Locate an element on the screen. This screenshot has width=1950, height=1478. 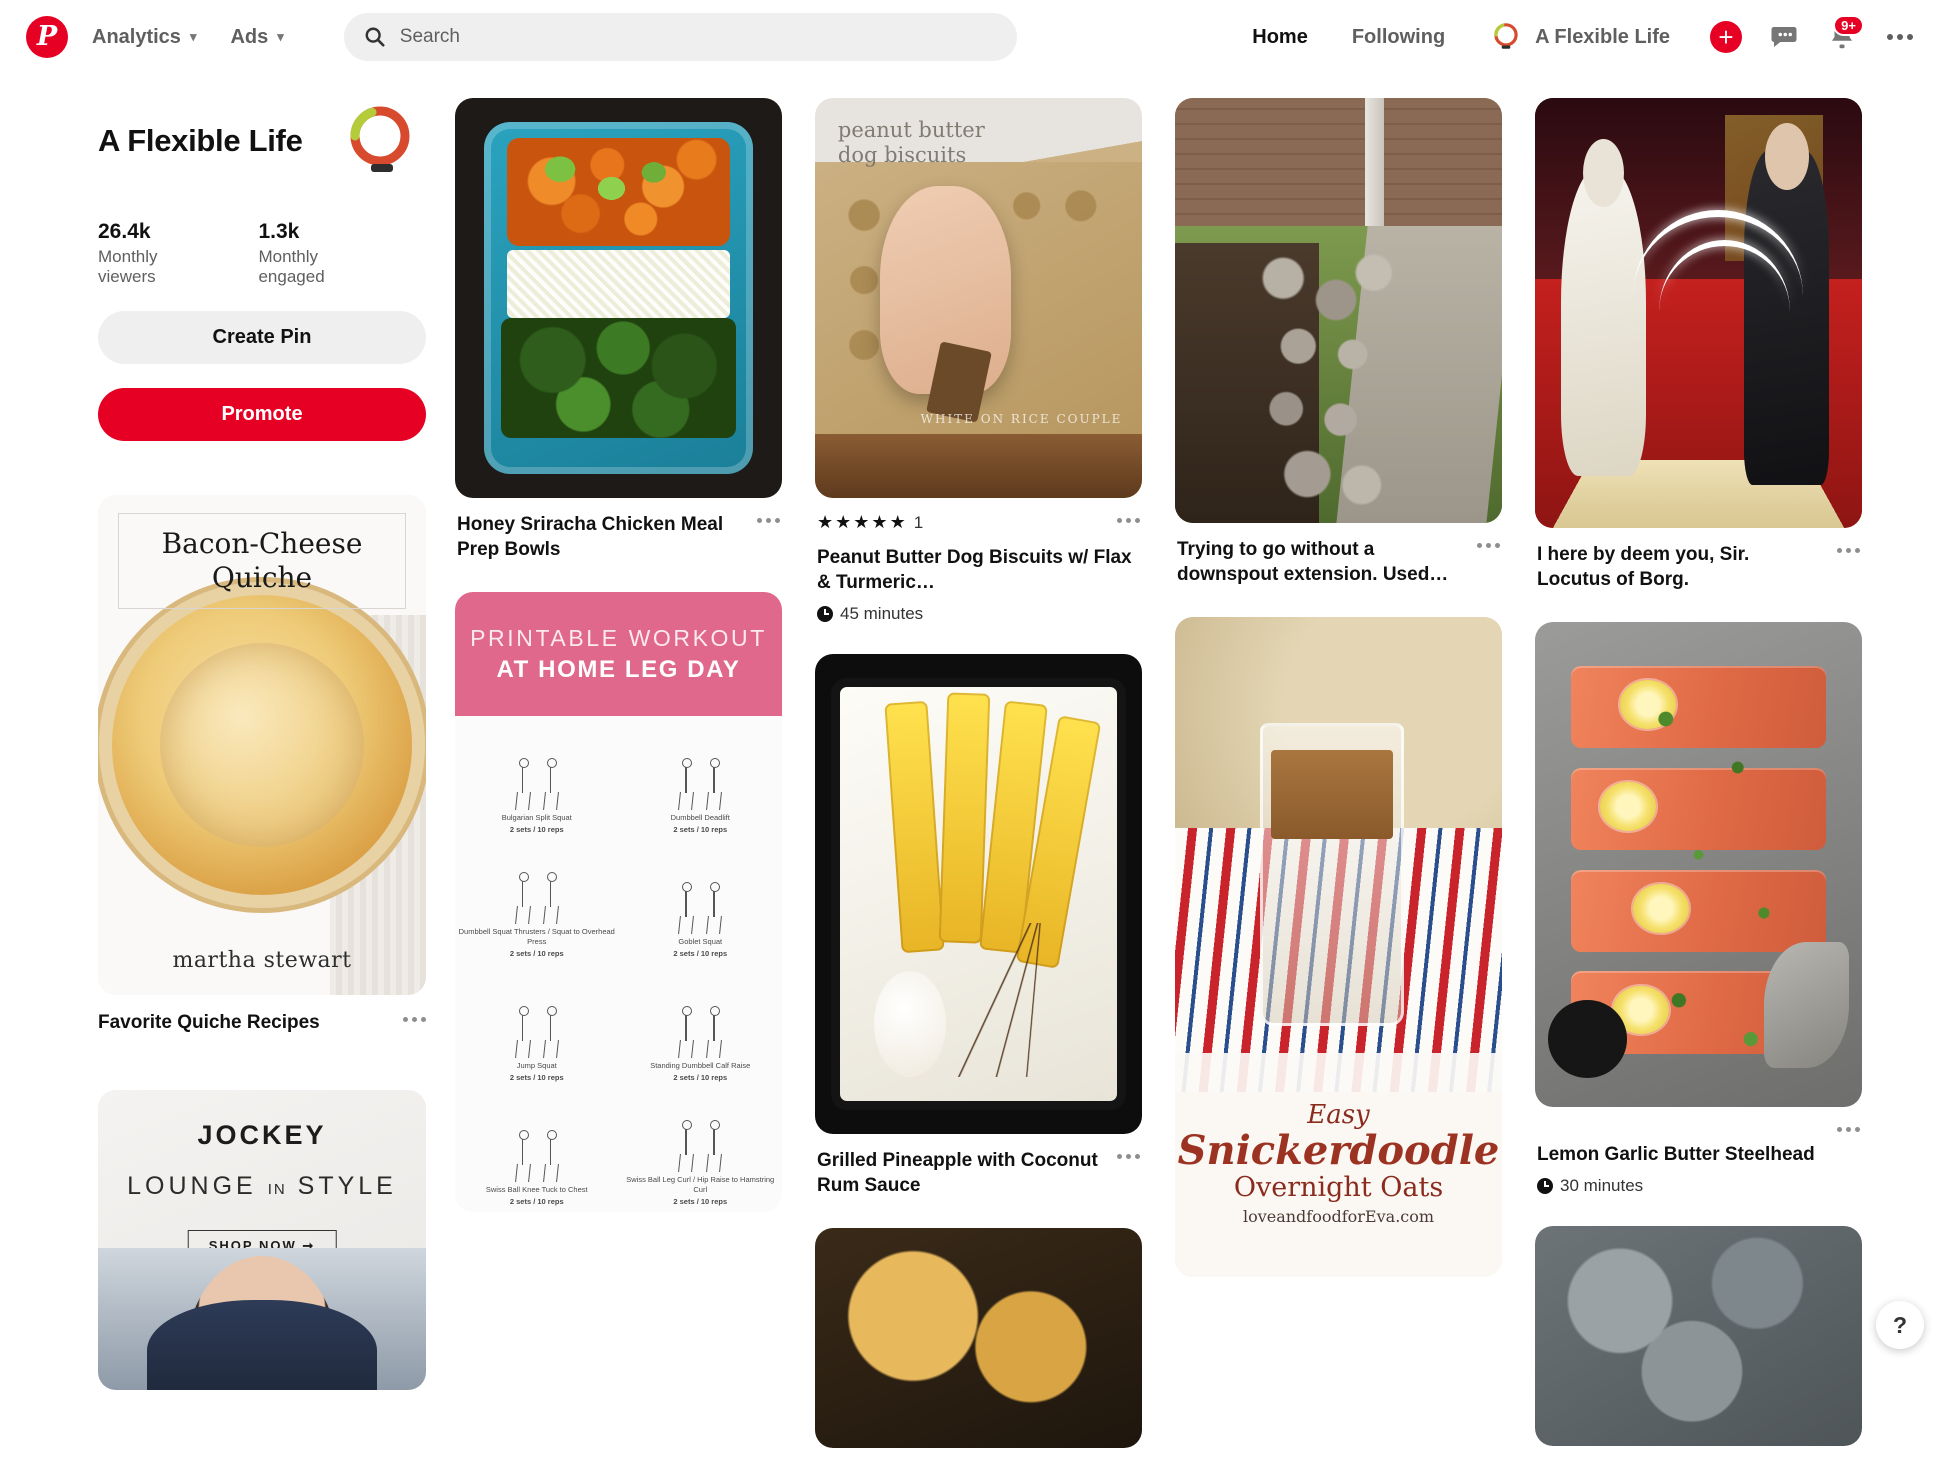
notifications-button: 9+ is located at coordinates (1842, 37).